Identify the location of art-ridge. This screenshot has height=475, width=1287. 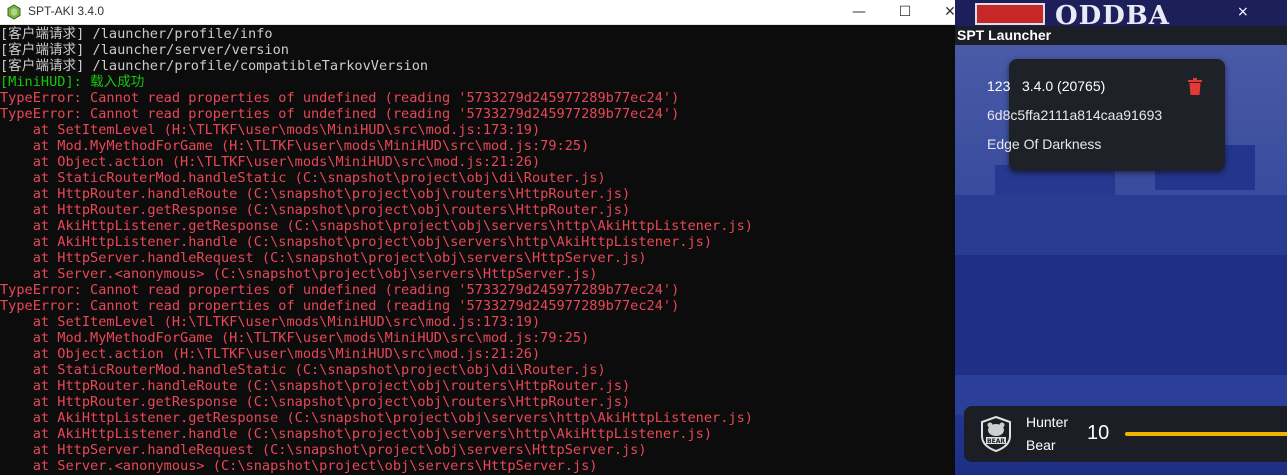
(1121, 225).